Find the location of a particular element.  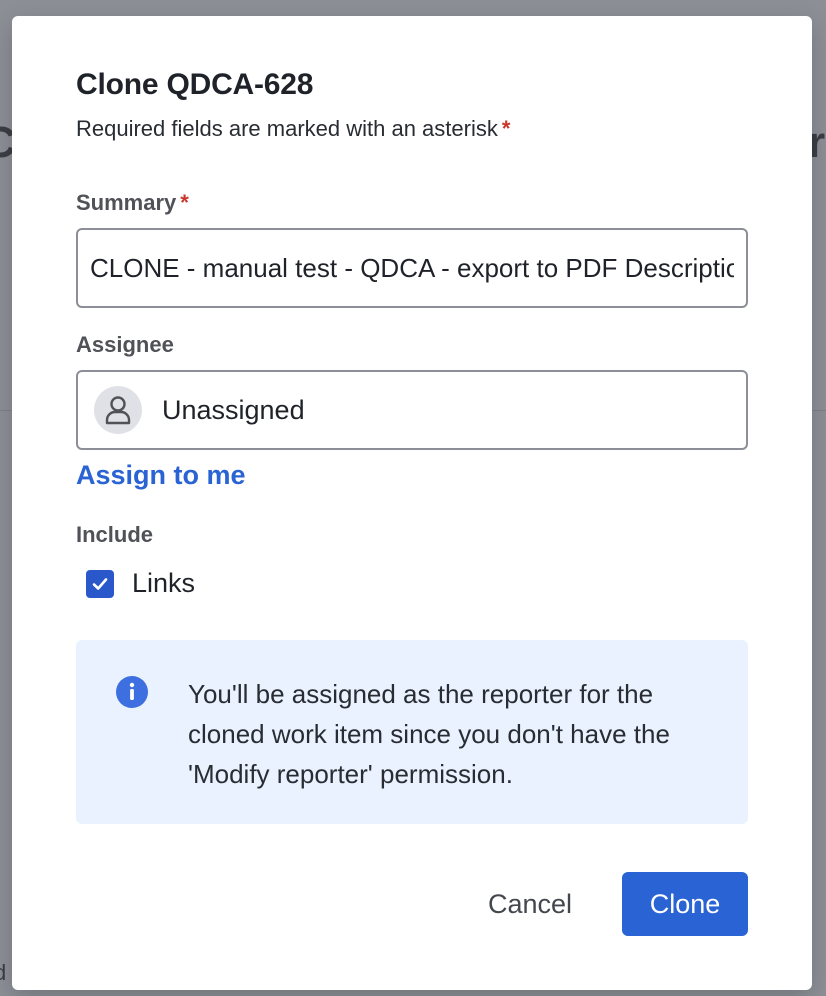

avatar is located at coordinates (118, 410).